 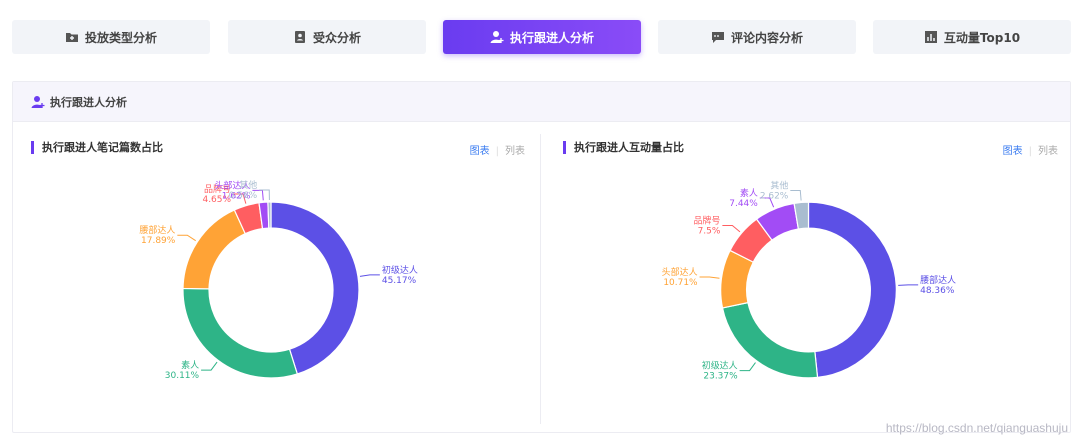 I want to click on slice-value-label: 10.71%, so click(x=680, y=283).